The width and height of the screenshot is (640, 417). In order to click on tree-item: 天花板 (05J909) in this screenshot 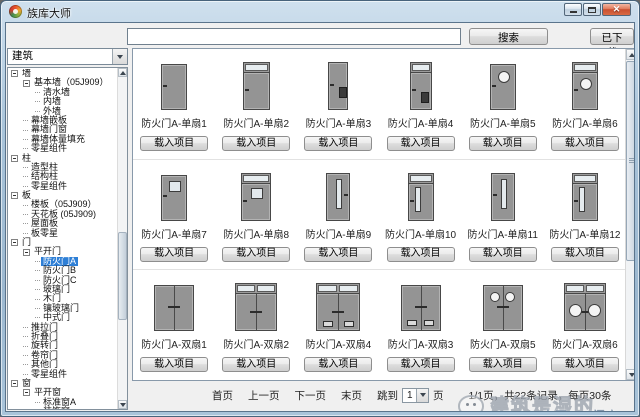, I will do `click(63, 214)`.